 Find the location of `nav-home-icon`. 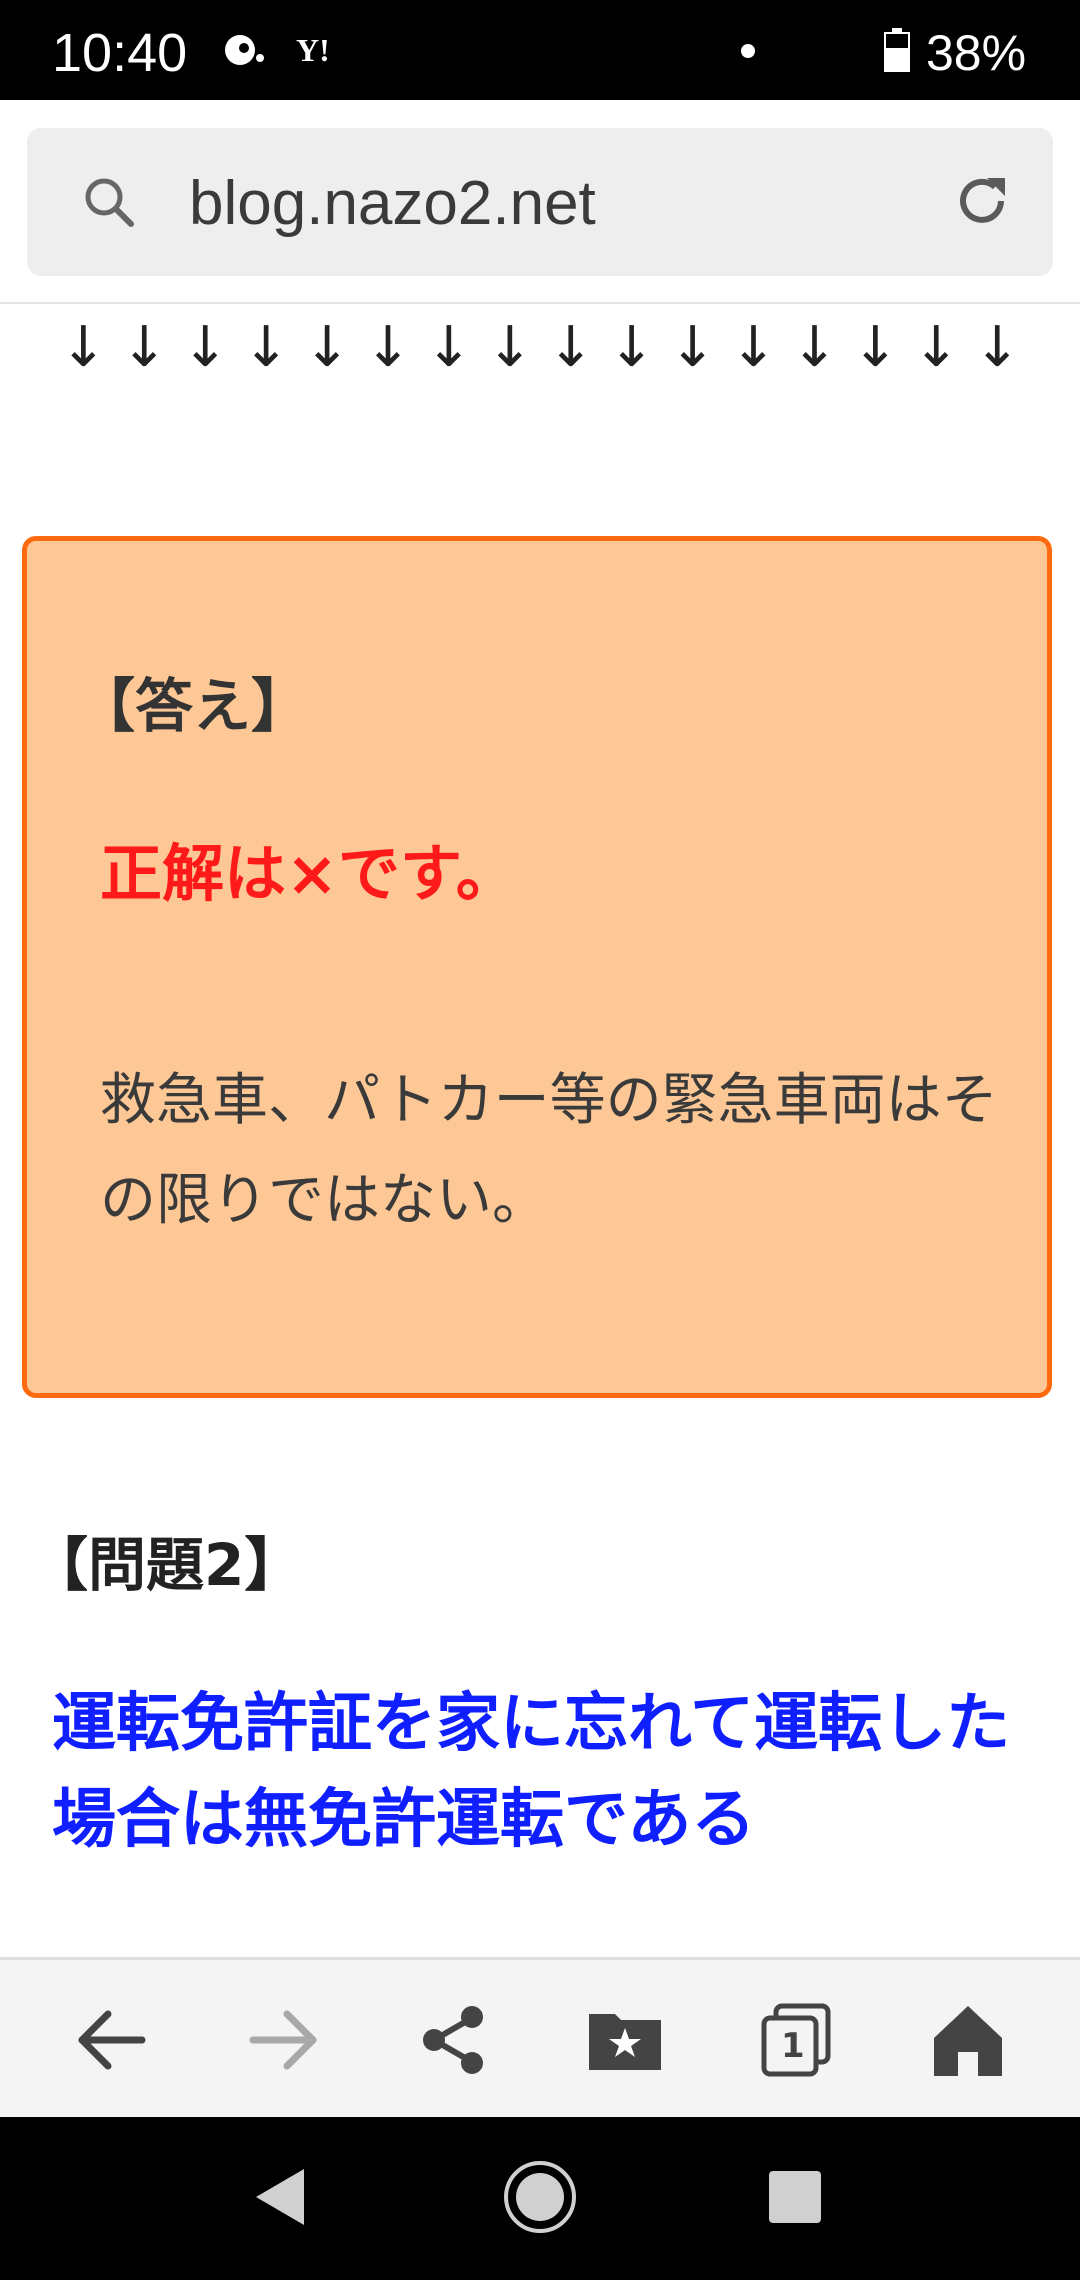

nav-home-icon is located at coordinates (540, 2197).